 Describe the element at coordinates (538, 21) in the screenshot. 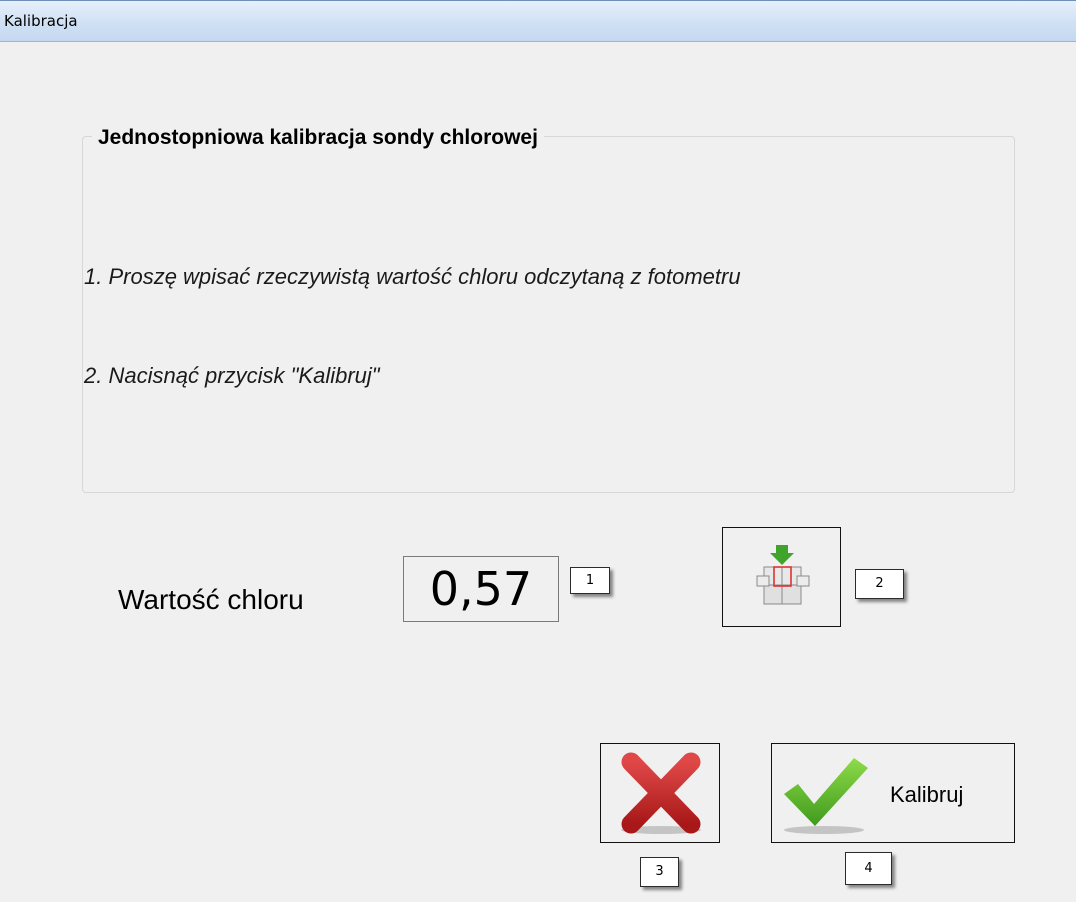

I see `window-titlebar: Kalibracja` at that location.